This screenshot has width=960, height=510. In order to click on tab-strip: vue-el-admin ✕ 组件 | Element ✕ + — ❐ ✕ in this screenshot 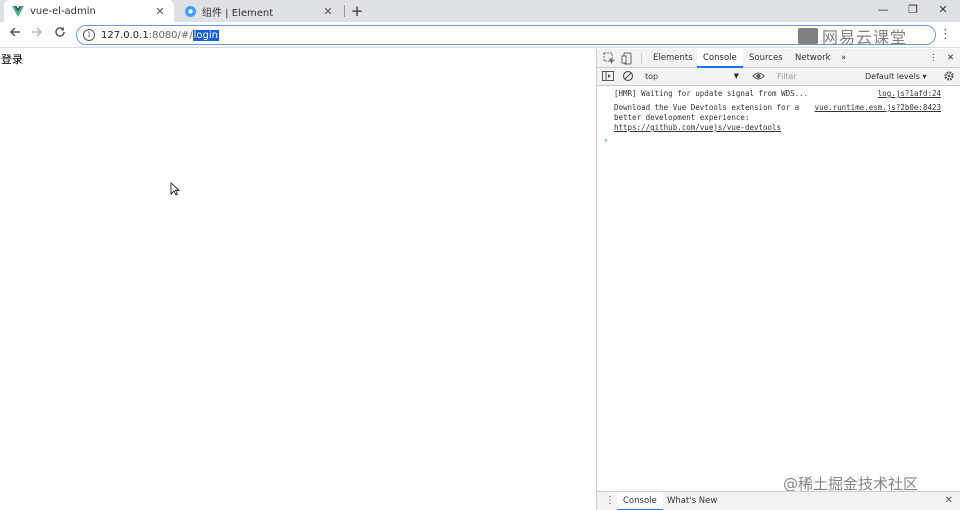, I will do `click(480, 11)`.